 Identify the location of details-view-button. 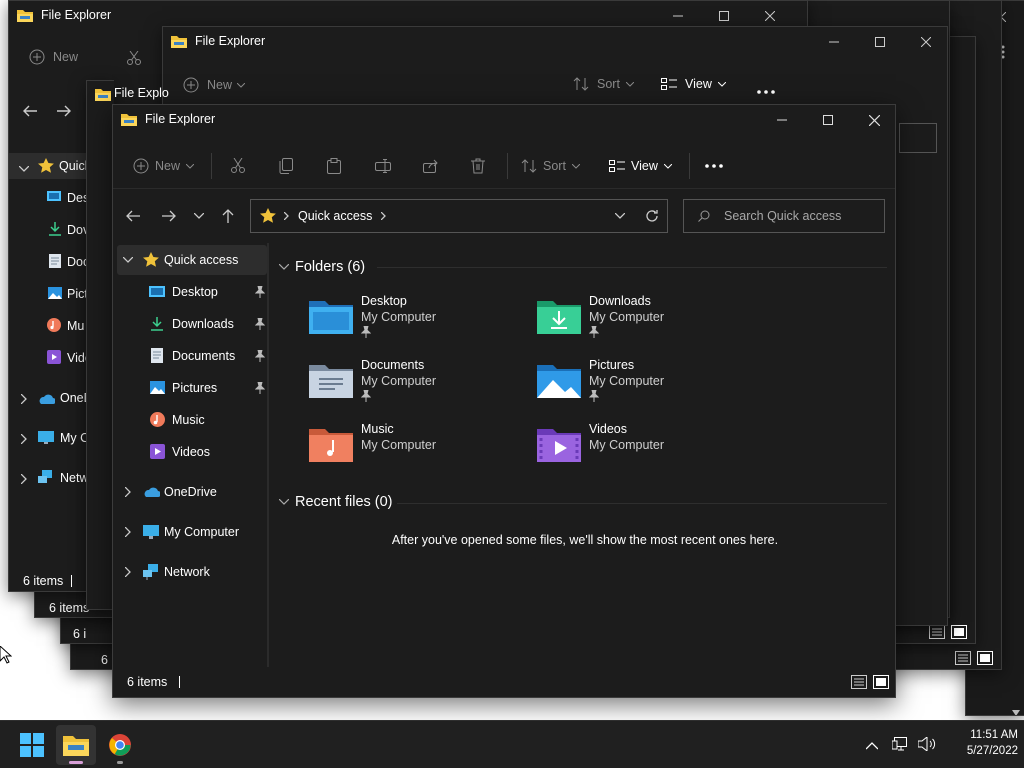
(859, 683).